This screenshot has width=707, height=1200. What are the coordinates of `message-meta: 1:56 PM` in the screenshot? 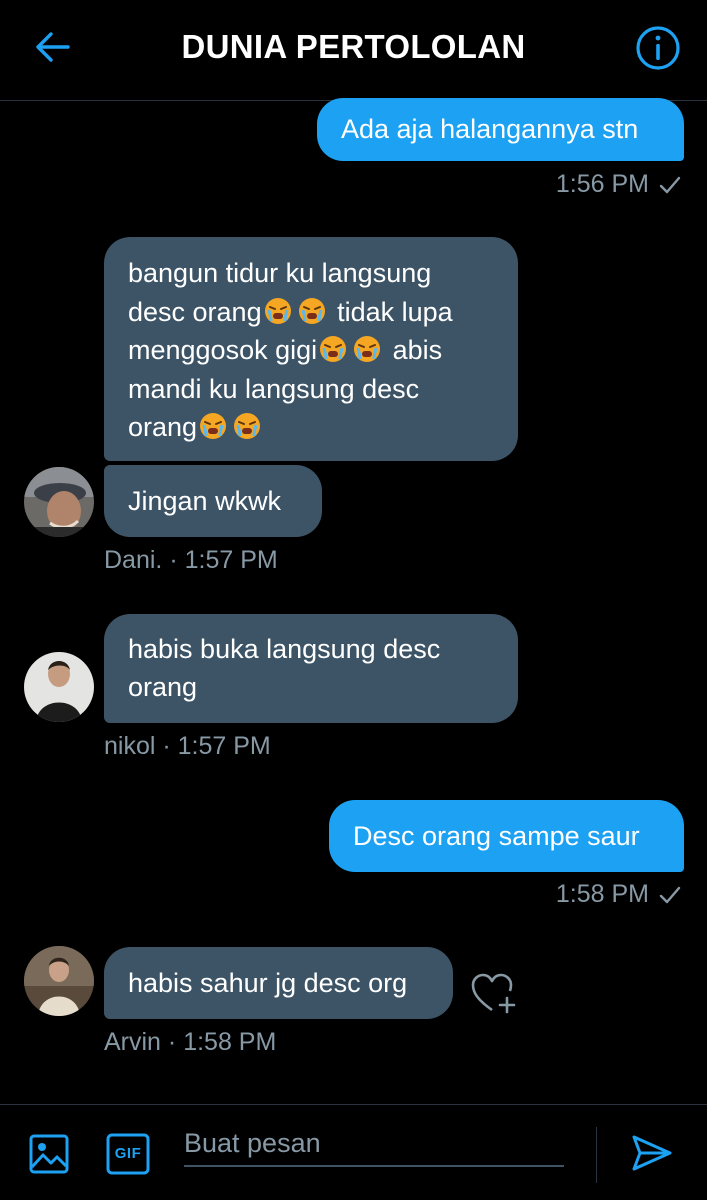 It's located at (618, 184).